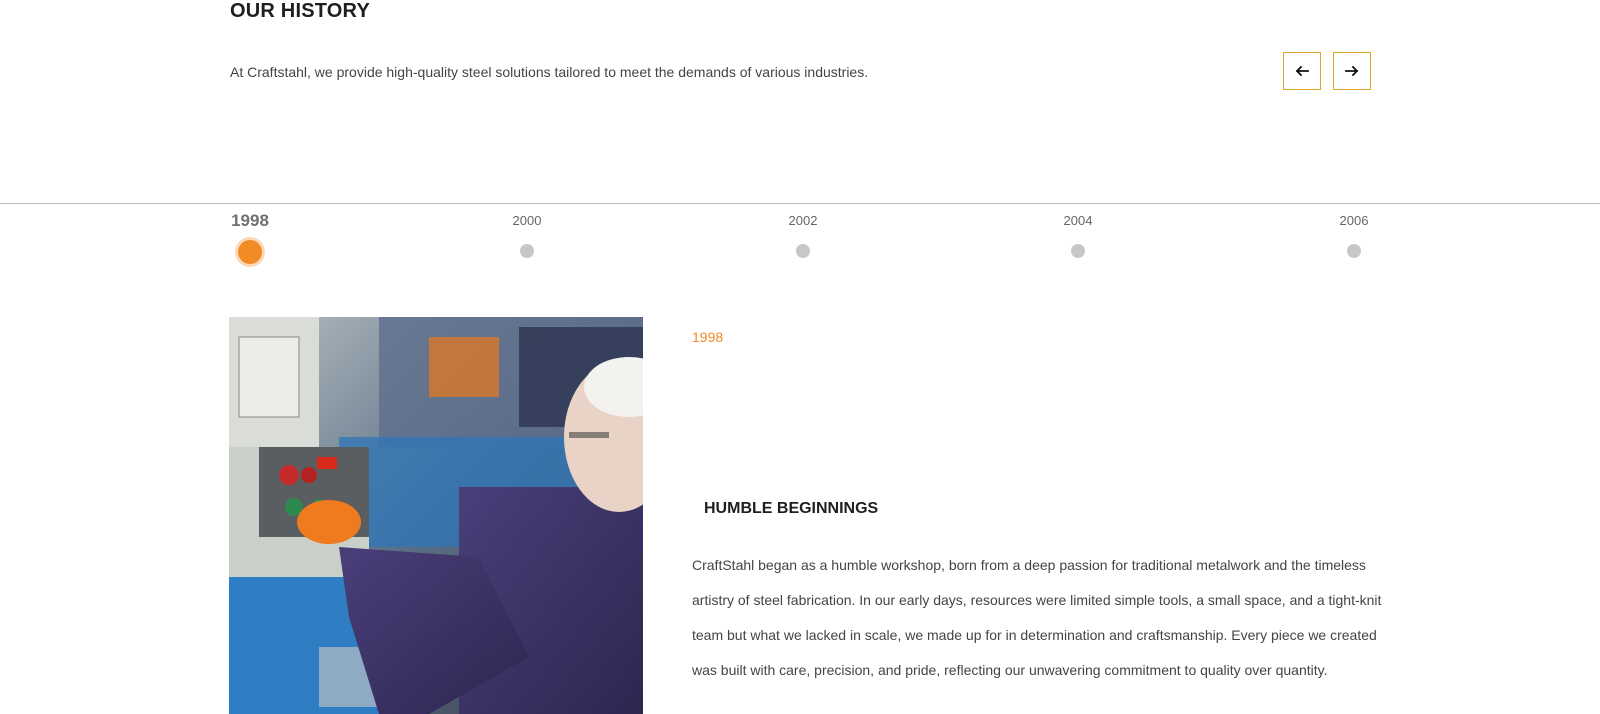  What do you see at coordinates (803, 234) in the screenshot?
I see `timeline-item-2002: 2002` at bounding box center [803, 234].